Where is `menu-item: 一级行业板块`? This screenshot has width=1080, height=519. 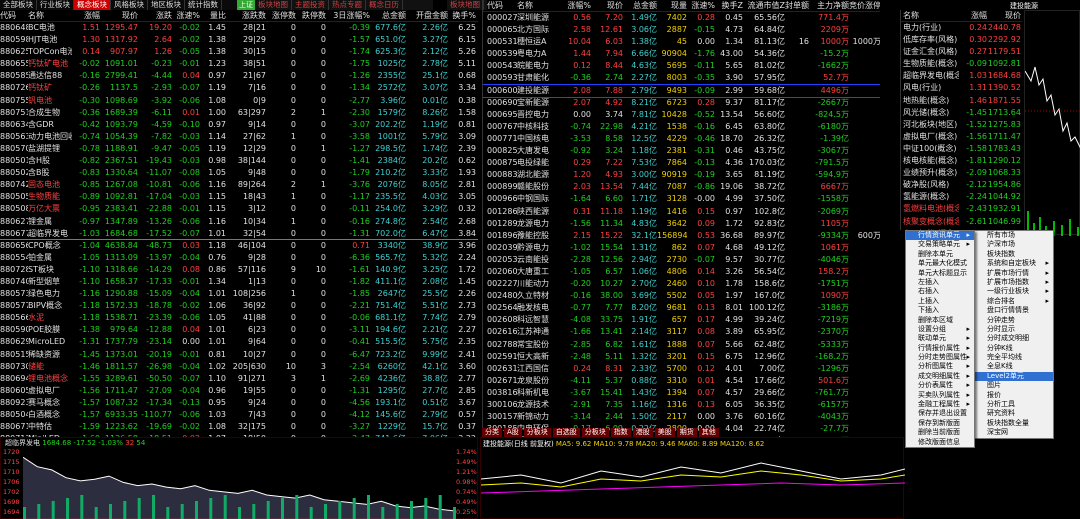 menu-item: 一级行业板块 is located at coordinates (1014, 292).